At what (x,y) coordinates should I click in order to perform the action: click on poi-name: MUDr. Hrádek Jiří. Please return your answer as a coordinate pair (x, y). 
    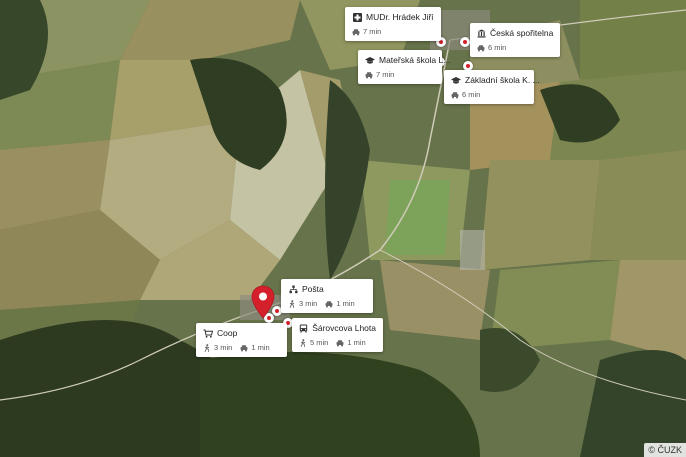
    Looking at the image, I should click on (400, 17).